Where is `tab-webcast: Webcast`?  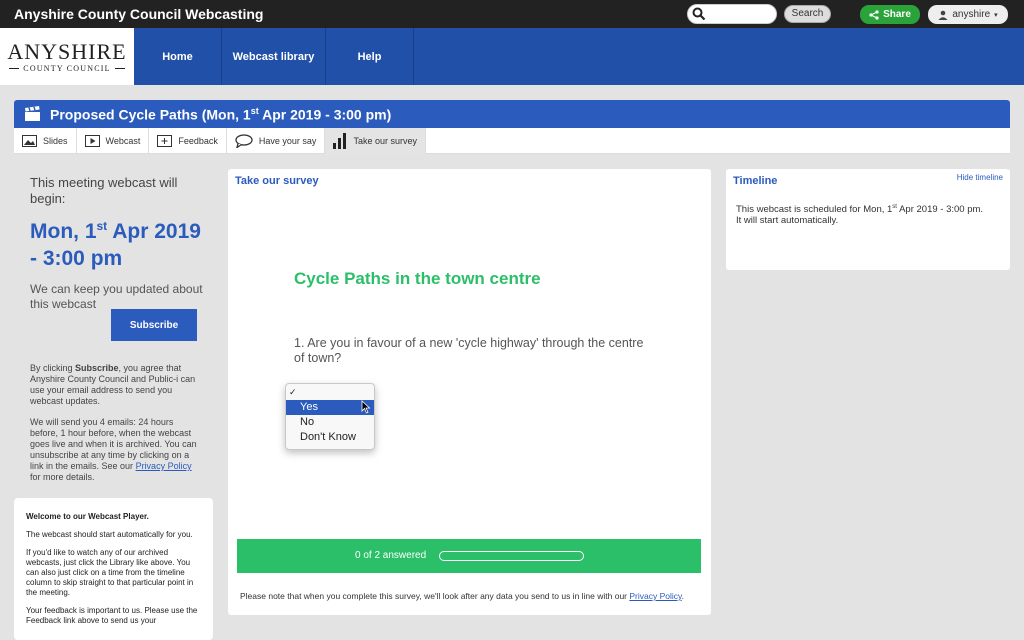 tab-webcast: Webcast is located at coordinates (113, 141).